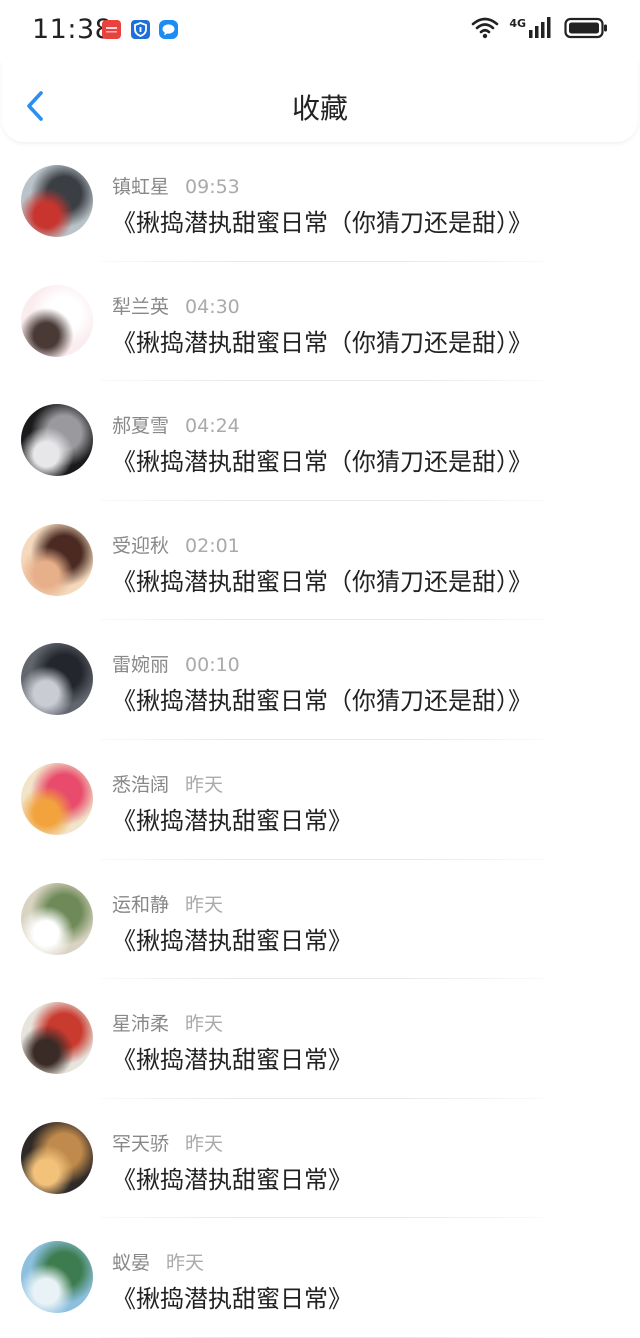  Describe the element at coordinates (140, 426) in the screenshot. I see `user-name: 郝夏雪` at that location.